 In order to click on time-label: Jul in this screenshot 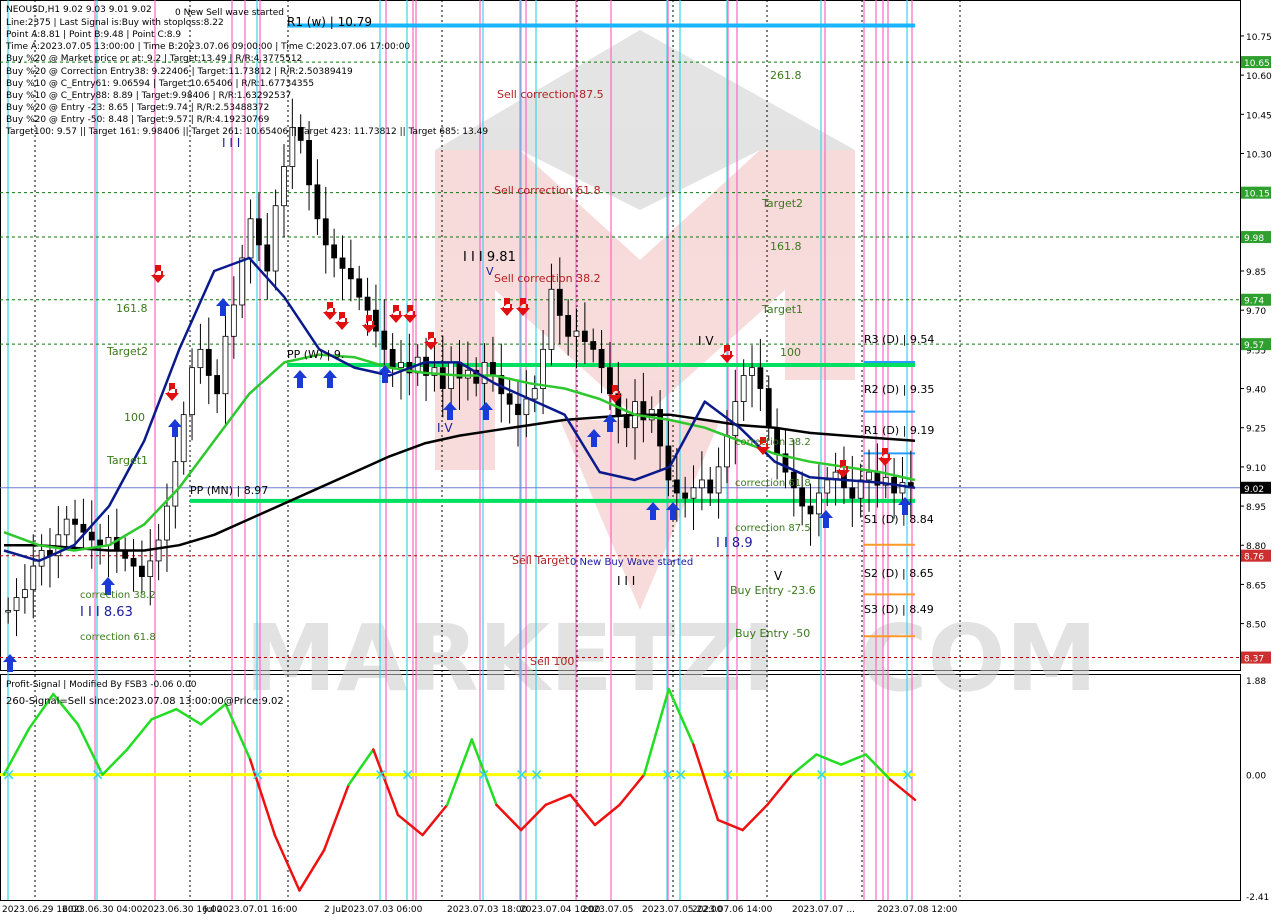, I will do `click(209, 910)`.